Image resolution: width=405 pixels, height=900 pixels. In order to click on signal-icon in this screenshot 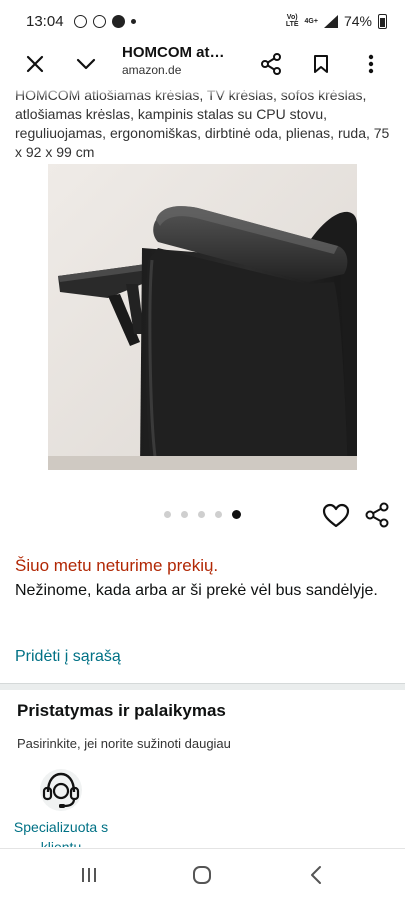, I will do `click(330, 21)`.